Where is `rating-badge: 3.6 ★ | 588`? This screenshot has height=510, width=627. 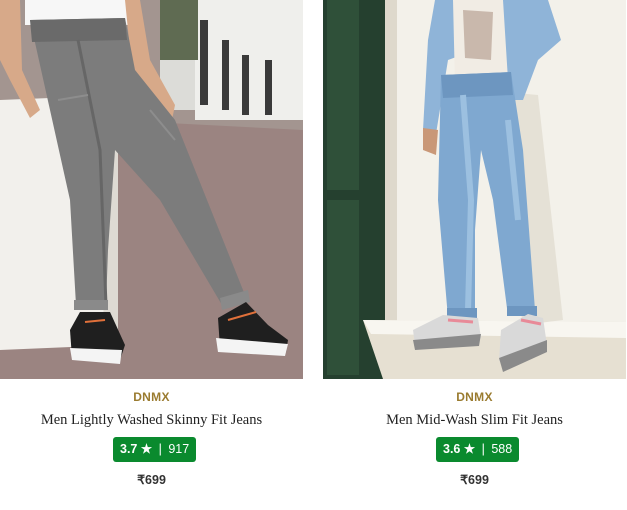 rating-badge: 3.6 ★ | 588 is located at coordinates (478, 449).